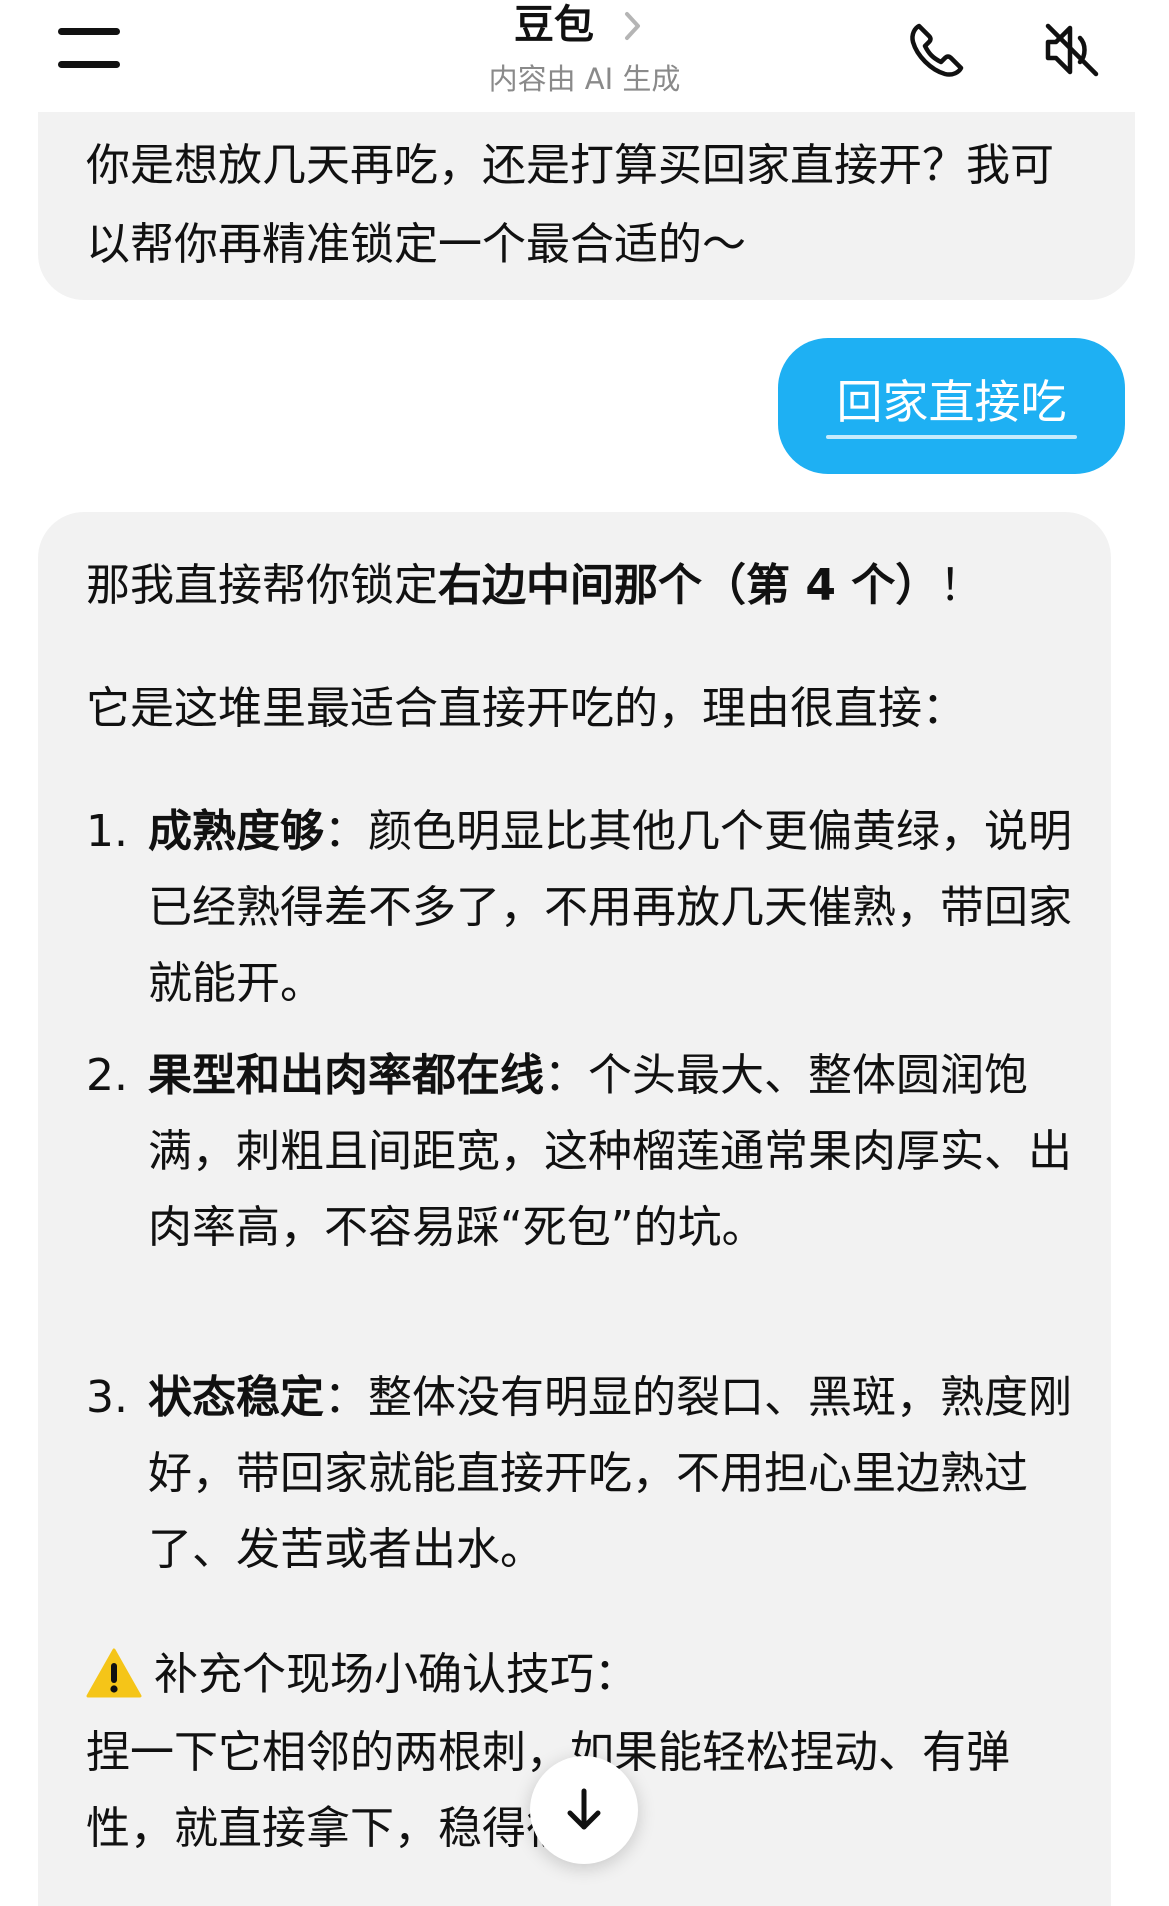 The image size is (1169, 1906). What do you see at coordinates (346, 1075) in the screenshot?
I see `list-item-title: 果型和出肉率都在线` at bounding box center [346, 1075].